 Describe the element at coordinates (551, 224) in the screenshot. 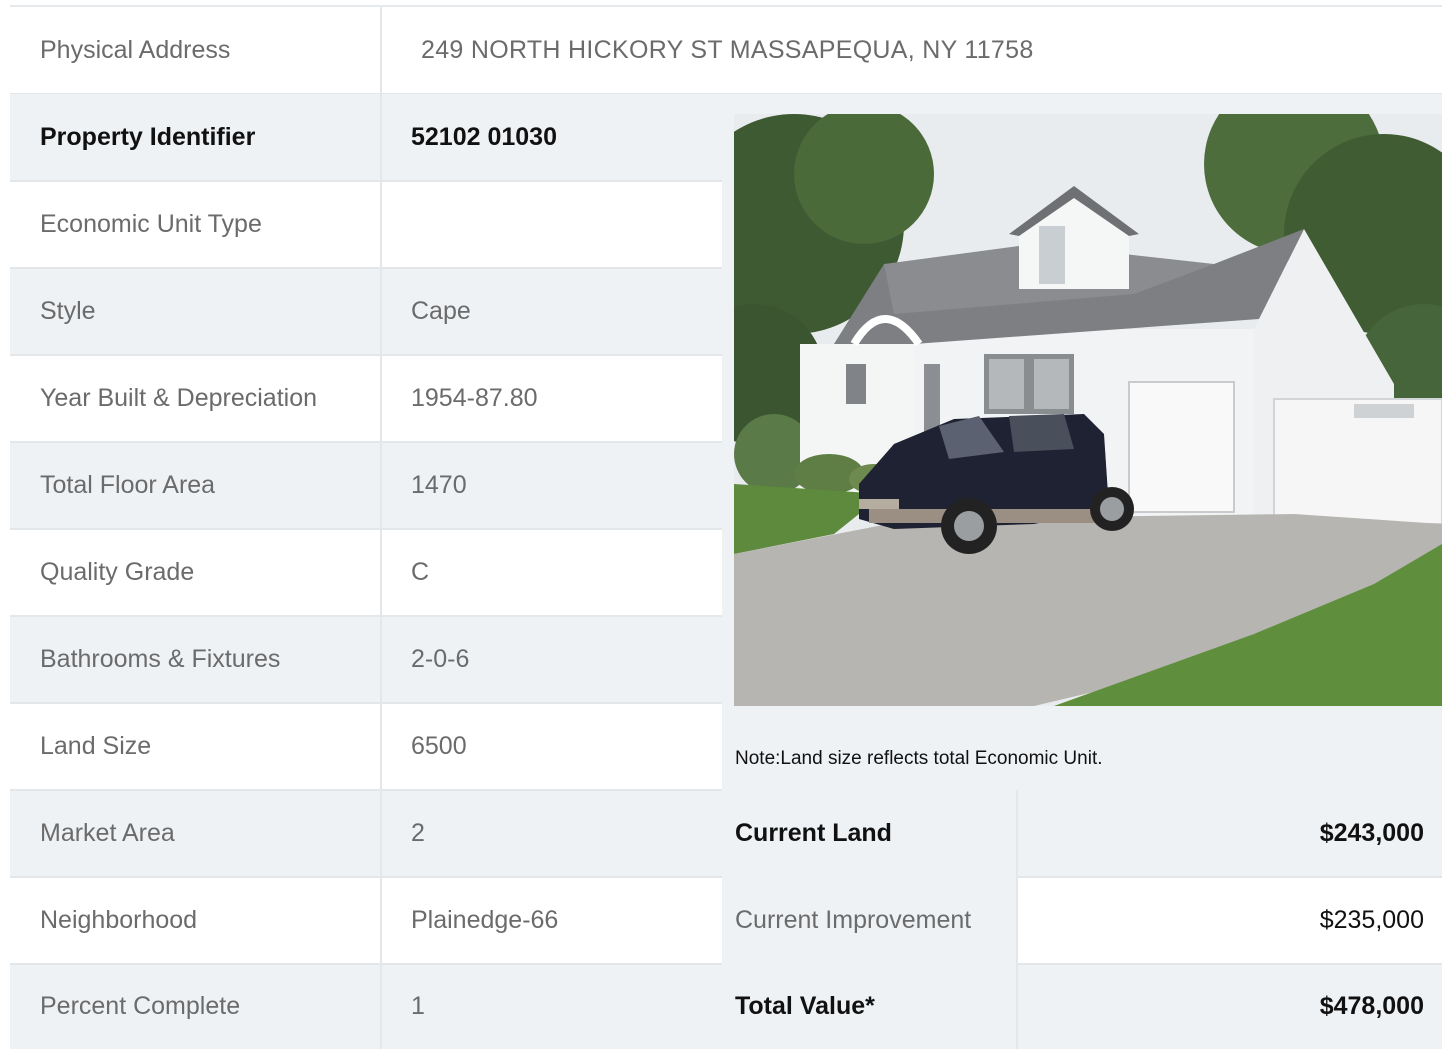

I see `value-economic-unit-type` at that location.